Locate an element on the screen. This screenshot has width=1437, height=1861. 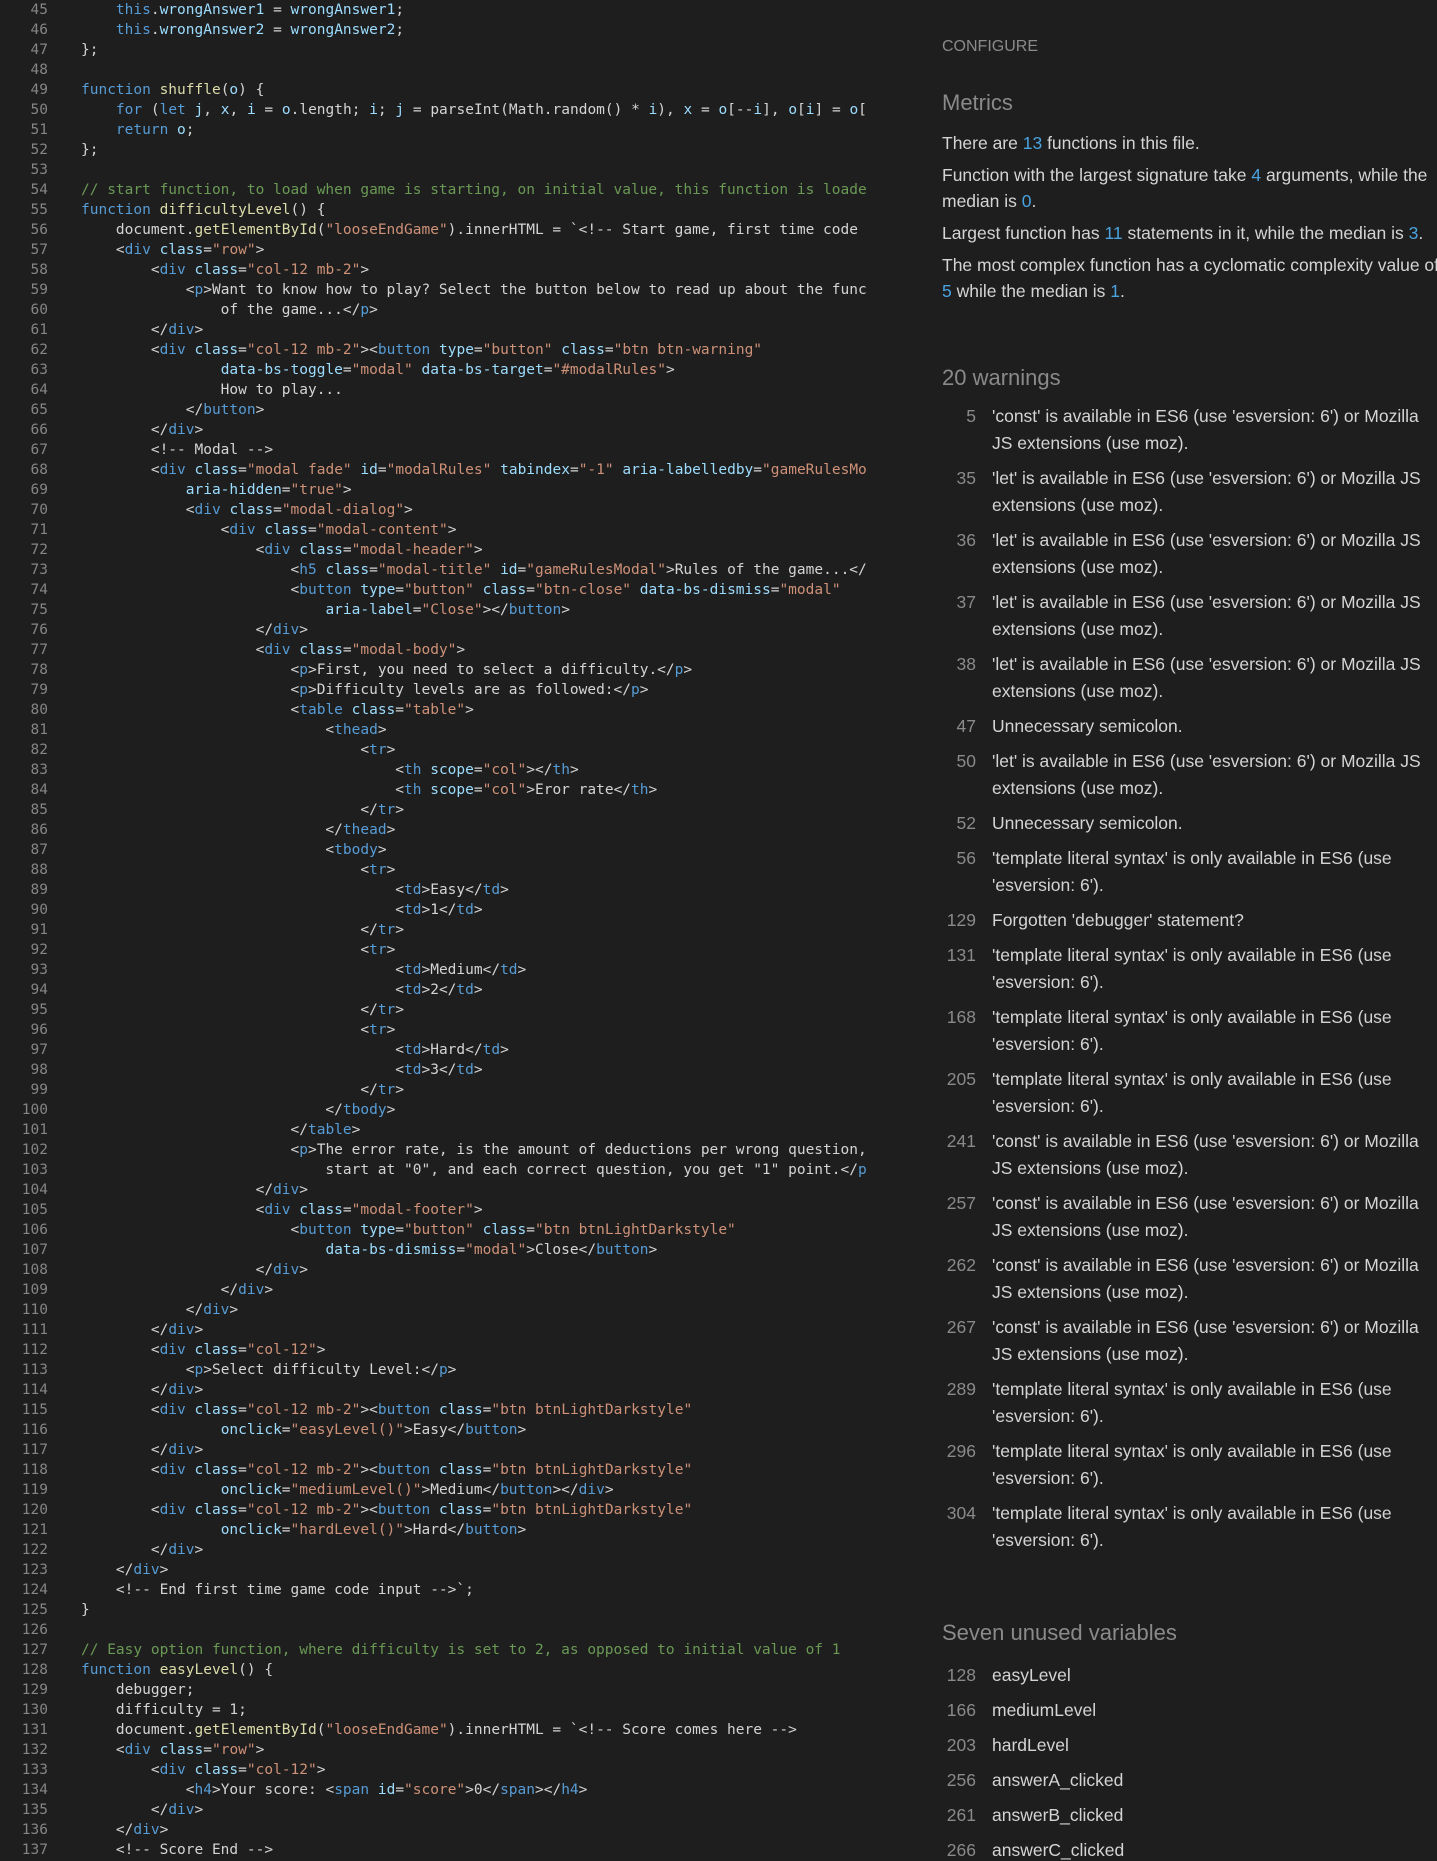
code-line: 110 </div> is located at coordinates (460, 1310).